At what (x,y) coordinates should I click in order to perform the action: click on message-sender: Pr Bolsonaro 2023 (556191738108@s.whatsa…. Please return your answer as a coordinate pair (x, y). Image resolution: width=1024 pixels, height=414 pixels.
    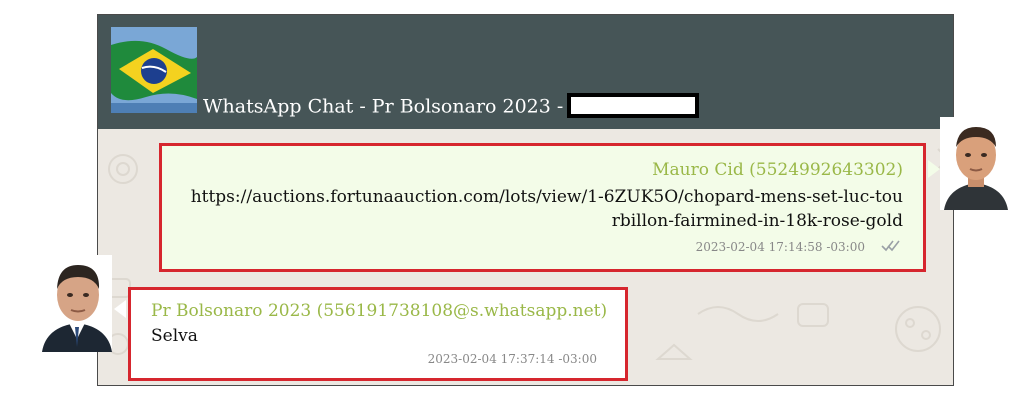
    Looking at the image, I should click on (379, 311).